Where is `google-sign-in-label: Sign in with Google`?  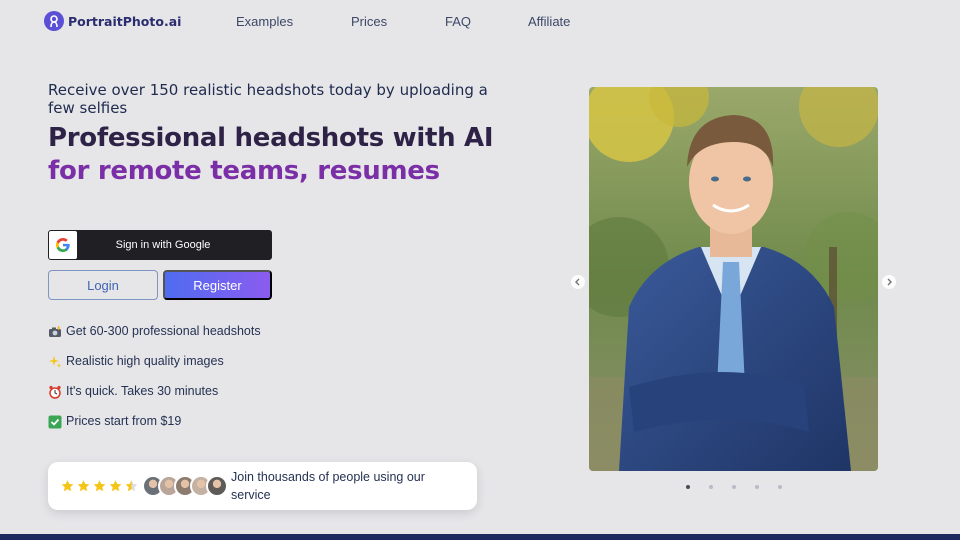 google-sign-in-label: Sign in with Google is located at coordinates (163, 245).